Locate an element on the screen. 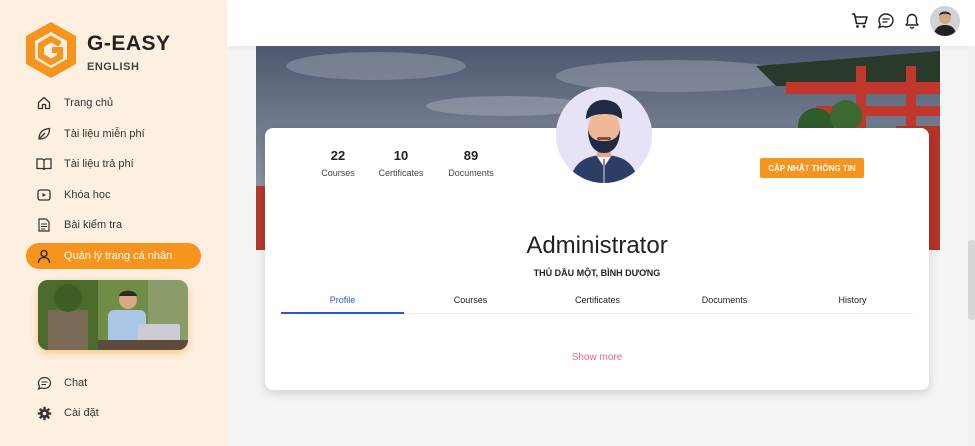 The width and height of the screenshot is (975, 446). brand-name: G-EASY is located at coordinates (129, 43).